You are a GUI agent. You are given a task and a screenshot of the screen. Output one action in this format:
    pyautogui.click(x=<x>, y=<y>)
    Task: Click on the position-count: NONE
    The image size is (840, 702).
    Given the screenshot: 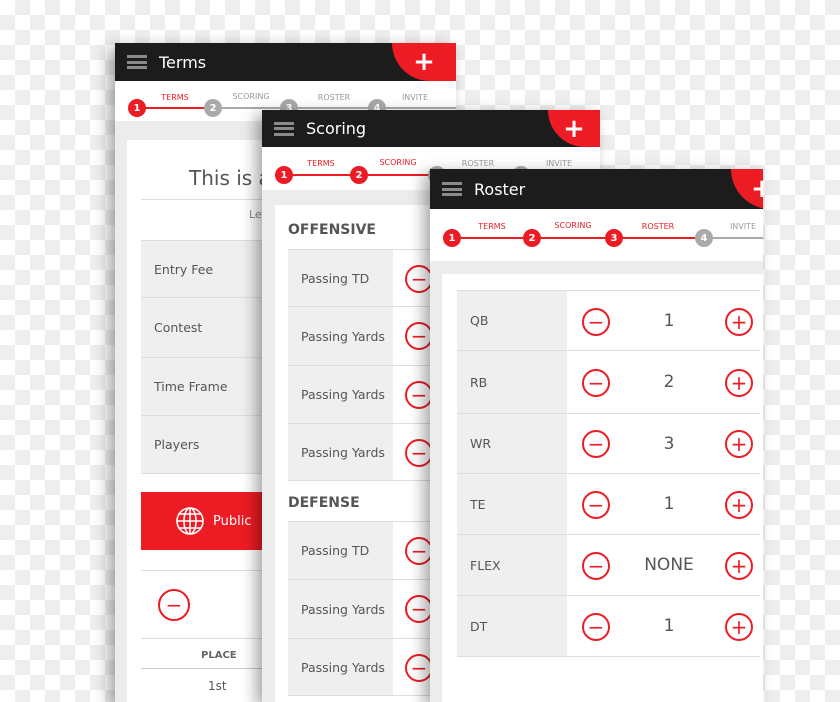 What is the action you would take?
    pyautogui.click(x=669, y=565)
    